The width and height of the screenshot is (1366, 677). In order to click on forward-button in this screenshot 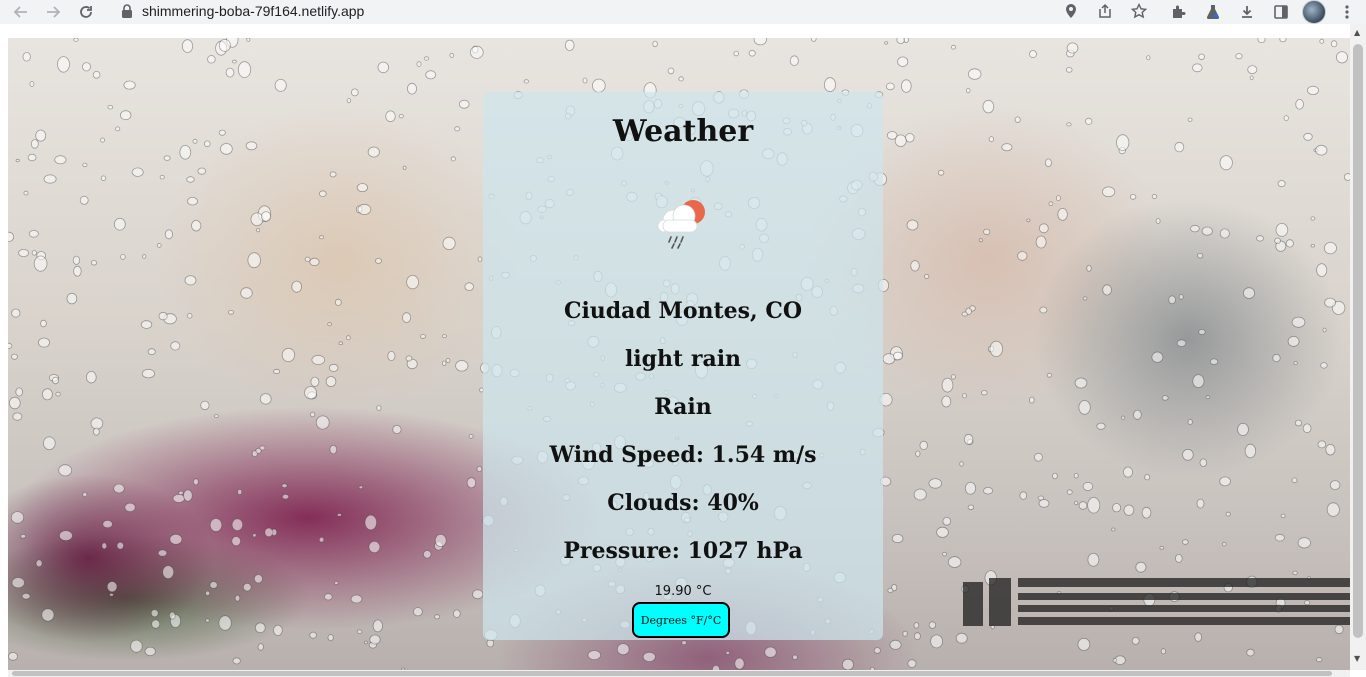, I will do `click(53, 12)`.